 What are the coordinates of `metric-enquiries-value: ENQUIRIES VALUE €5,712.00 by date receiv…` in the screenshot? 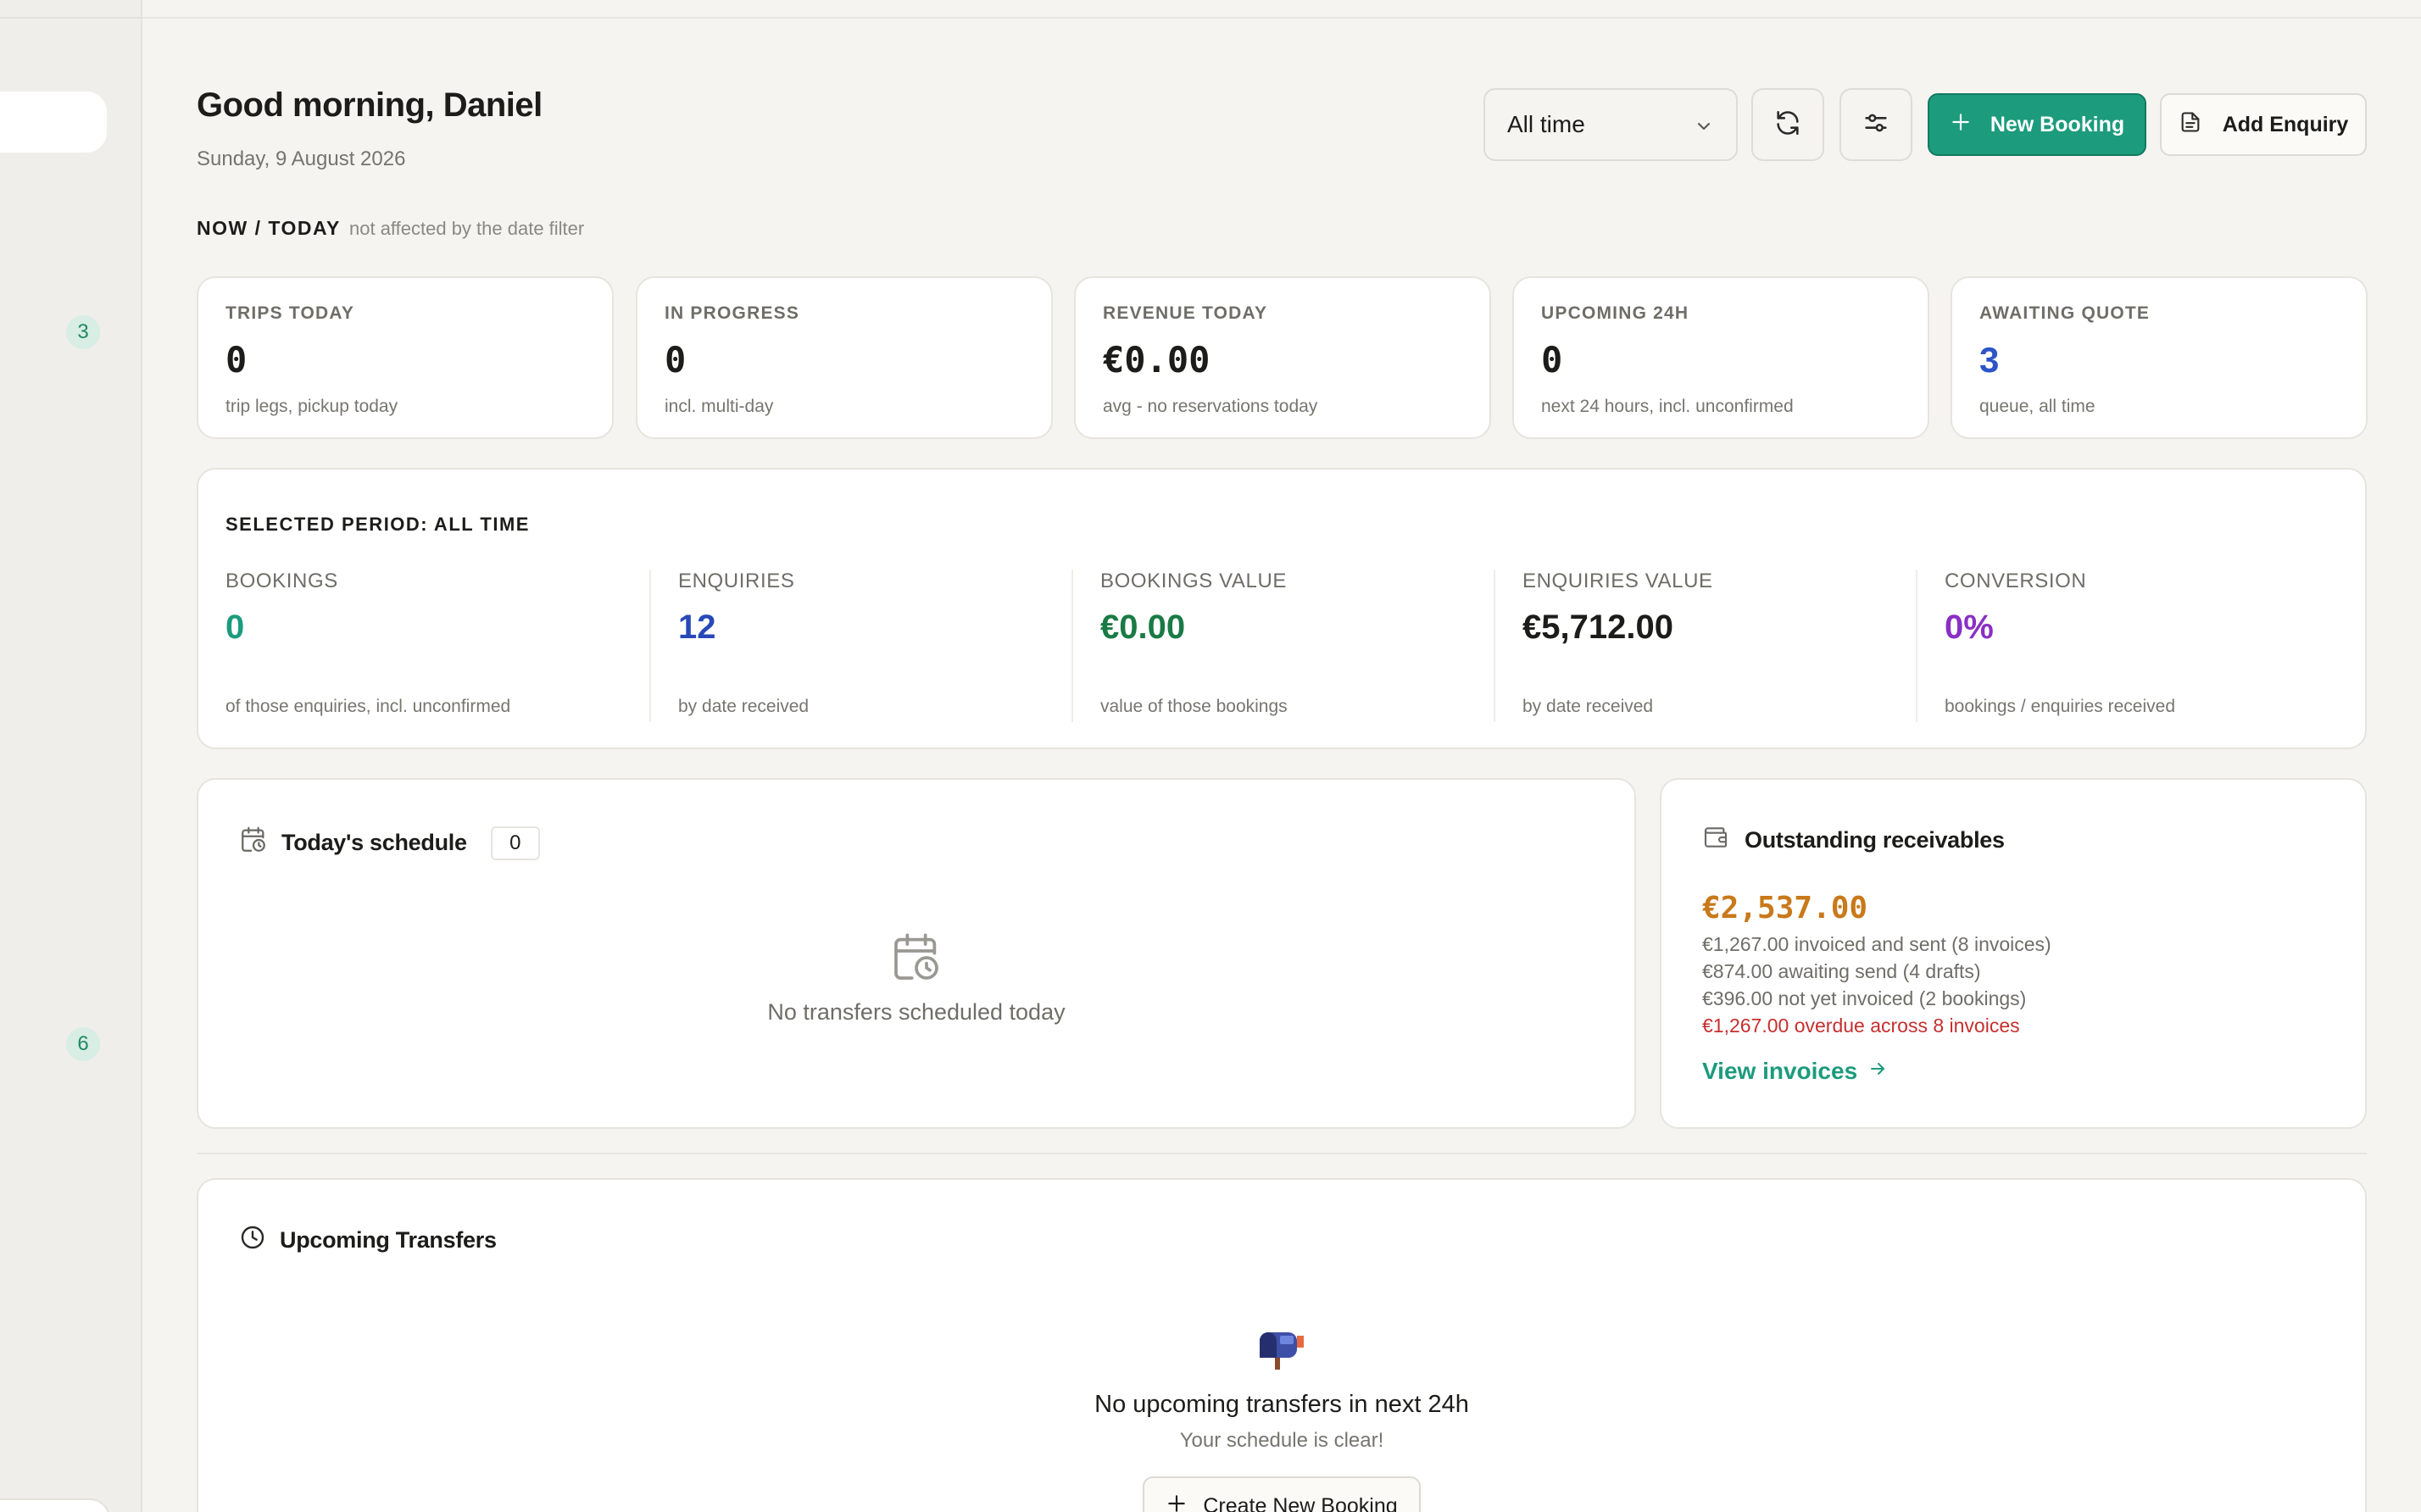 It's located at (1617, 646).